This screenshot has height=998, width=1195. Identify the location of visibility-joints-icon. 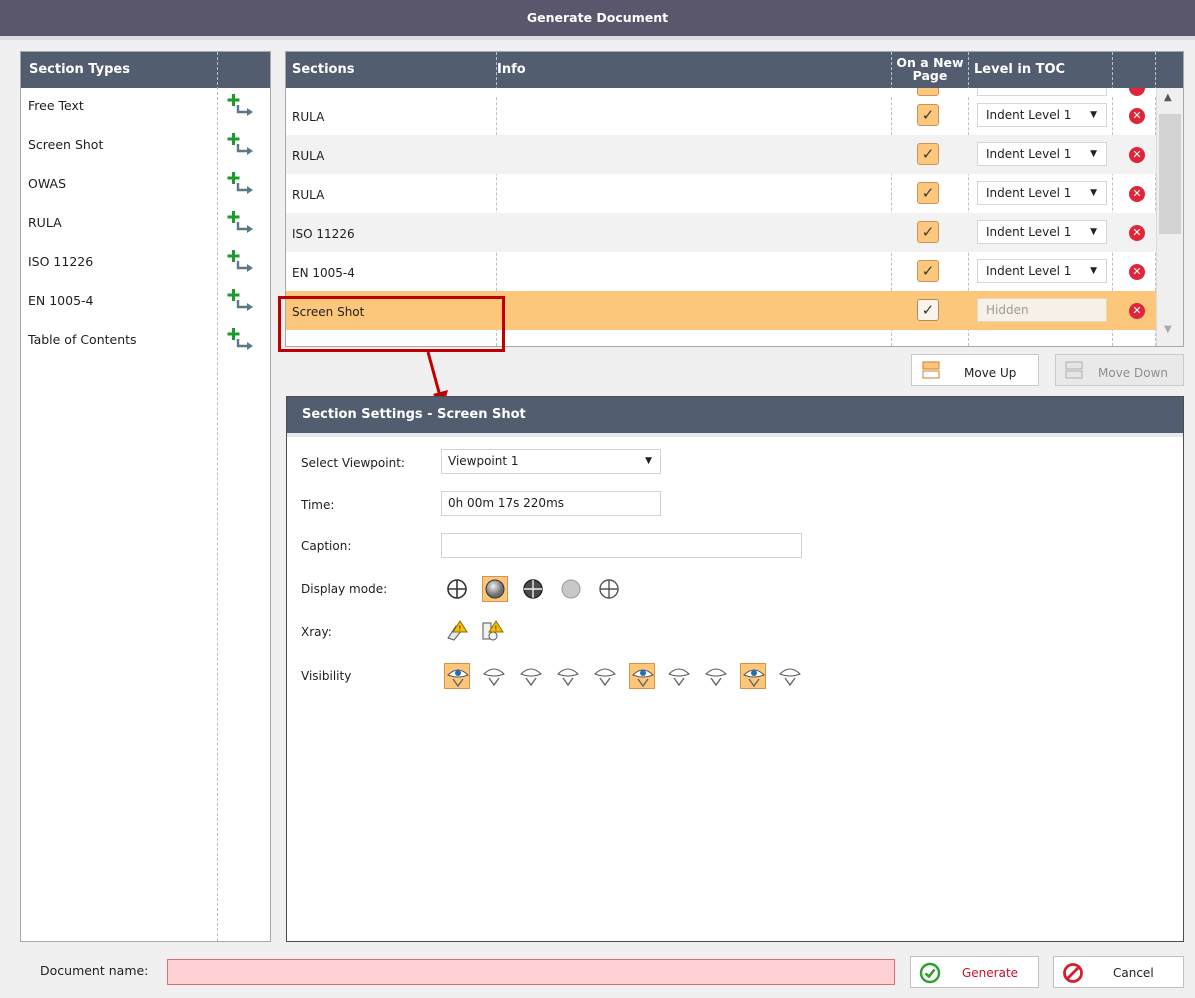
(605, 676).